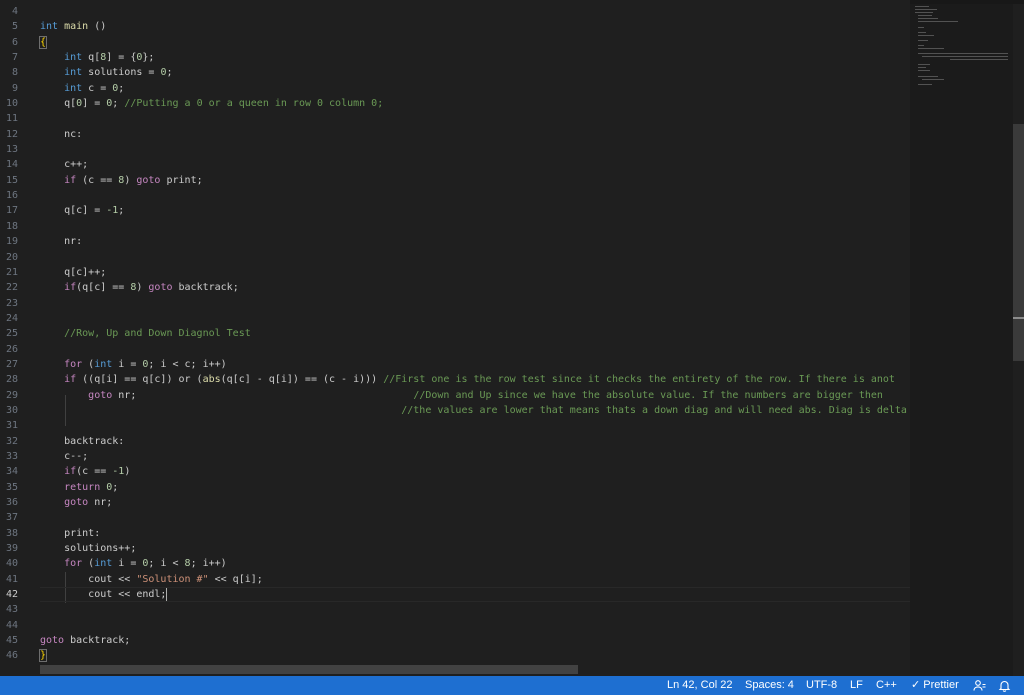 The height and width of the screenshot is (695, 1024). What do you see at coordinates (11, 150) in the screenshot?
I see `line-number: 13` at bounding box center [11, 150].